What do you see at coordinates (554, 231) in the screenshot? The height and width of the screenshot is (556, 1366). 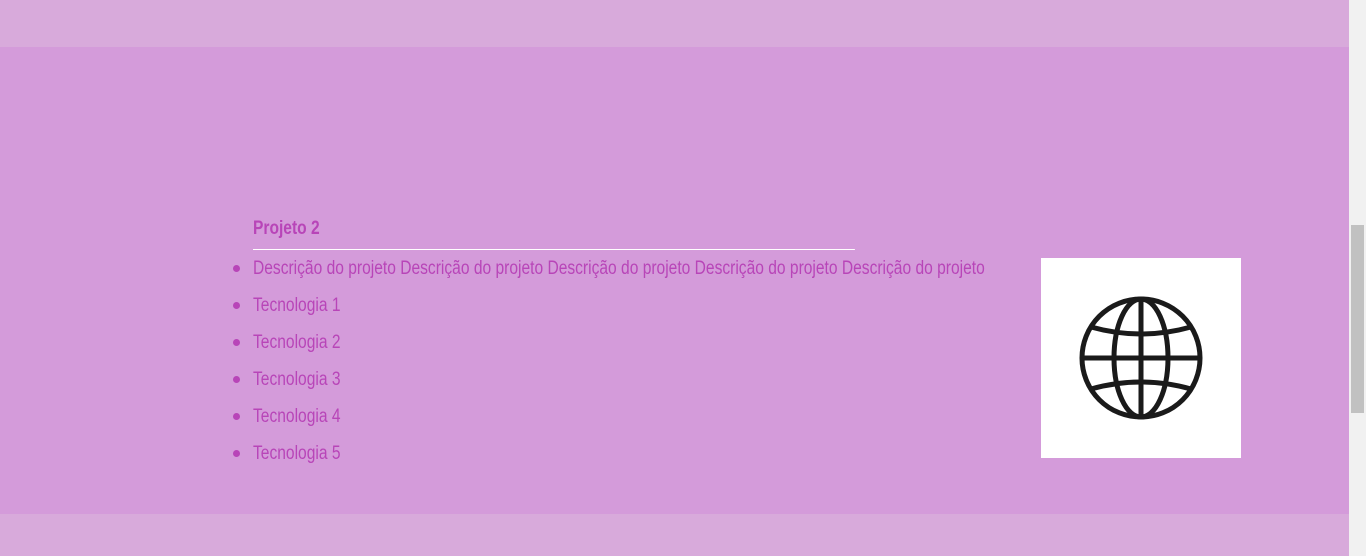 I see `project-title: Projeto 2` at bounding box center [554, 231].